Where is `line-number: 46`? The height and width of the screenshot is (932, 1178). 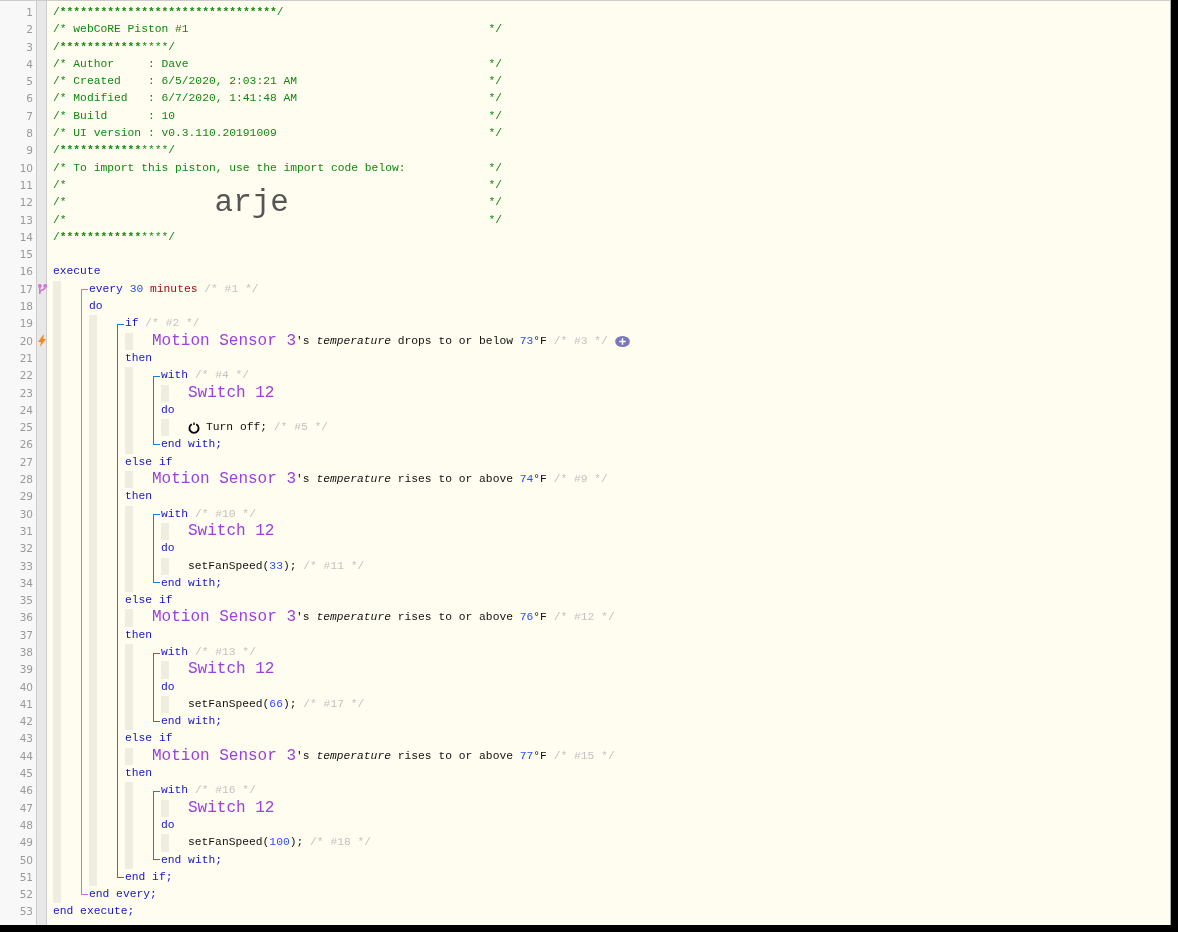 line-number: 46 is located at coordinates (26, 791).